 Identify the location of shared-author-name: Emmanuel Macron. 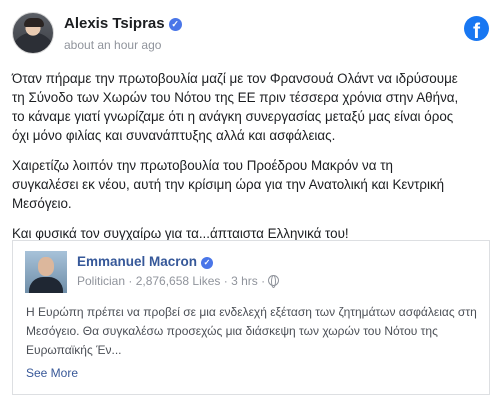
(137, 261).